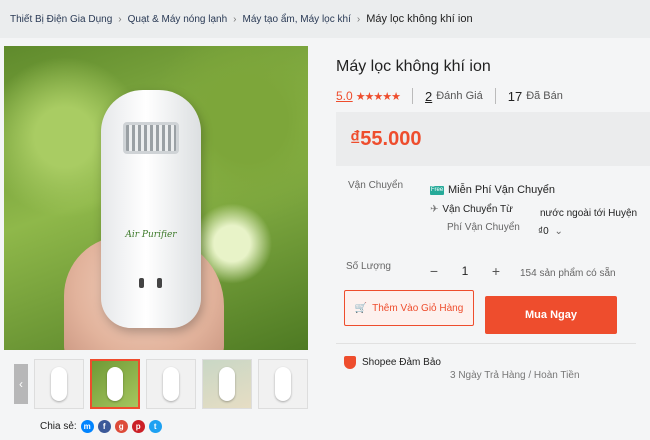 Image resolution: width=650 pixels, height=440 pixels. What do you see at coordinates (121, 426) in the screenshot?
I see `google-plus-icon: g` at bounding box center [121, 426].